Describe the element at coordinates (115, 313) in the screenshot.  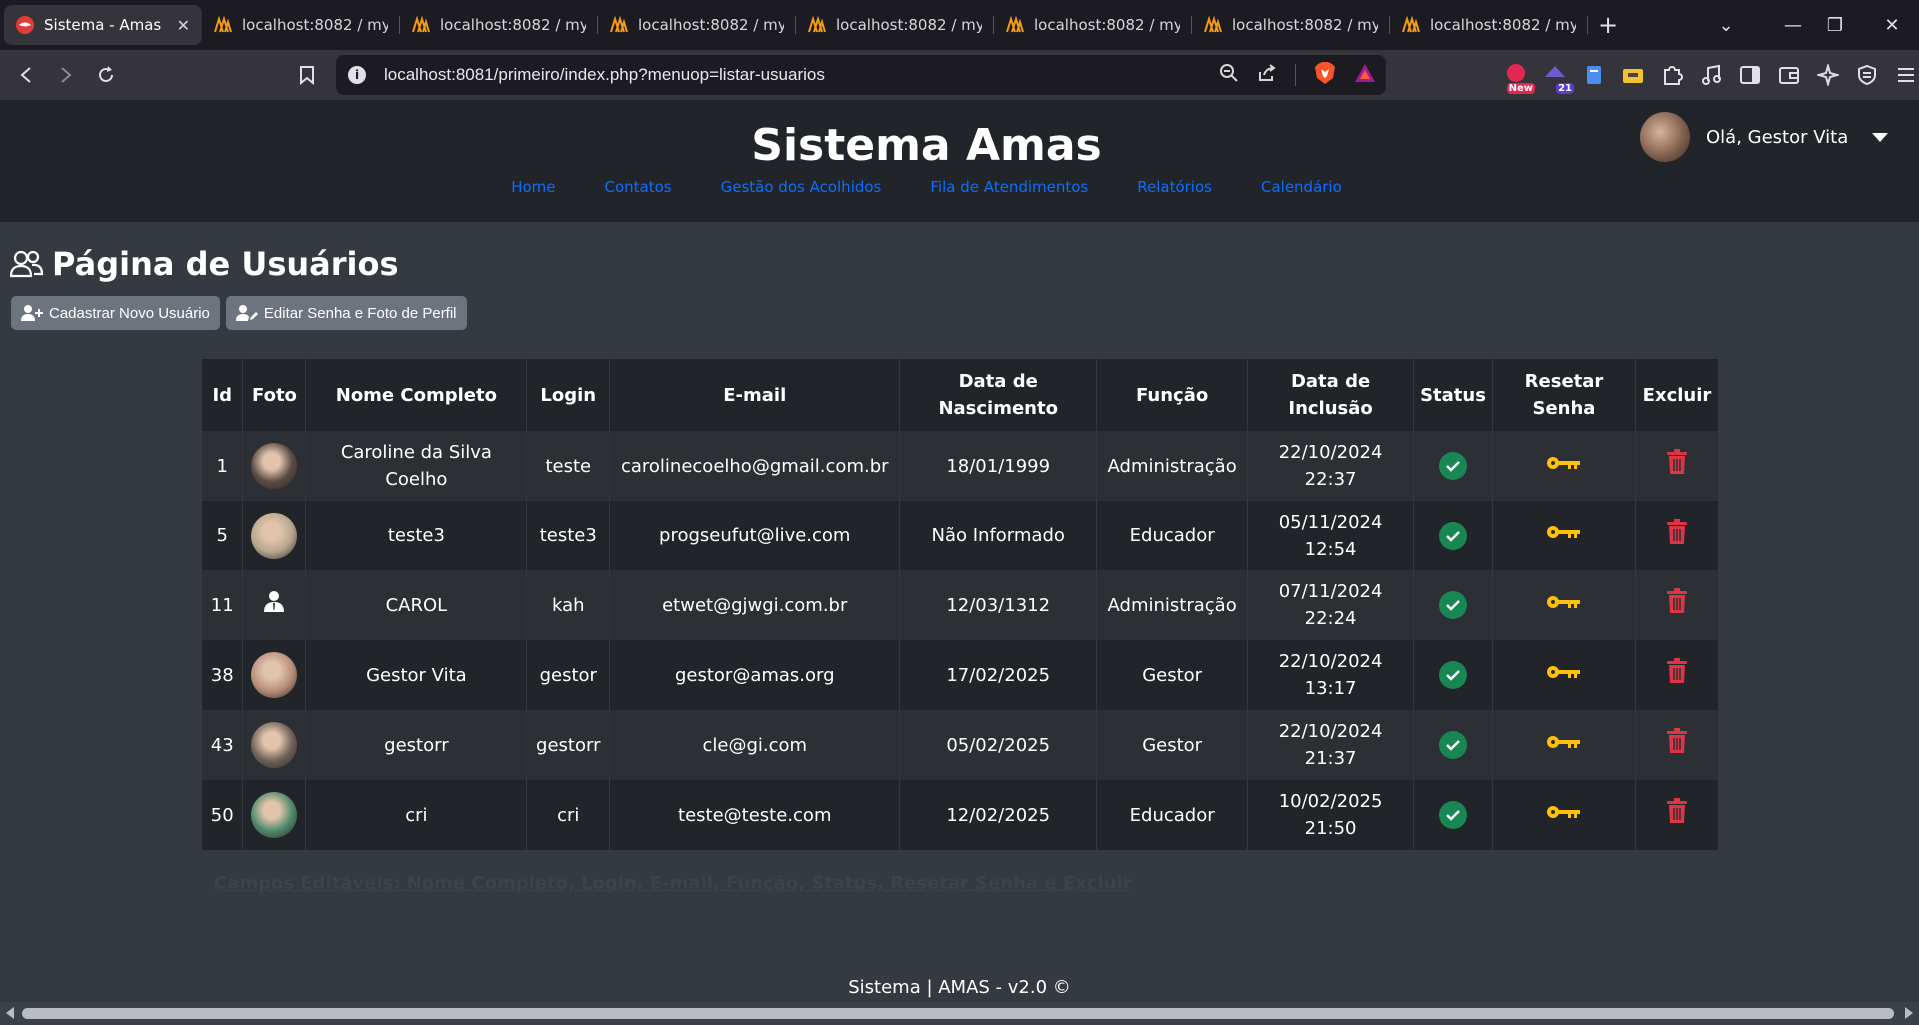
I see `add-user-button: Cadastrar Novo Usuário` at that location.